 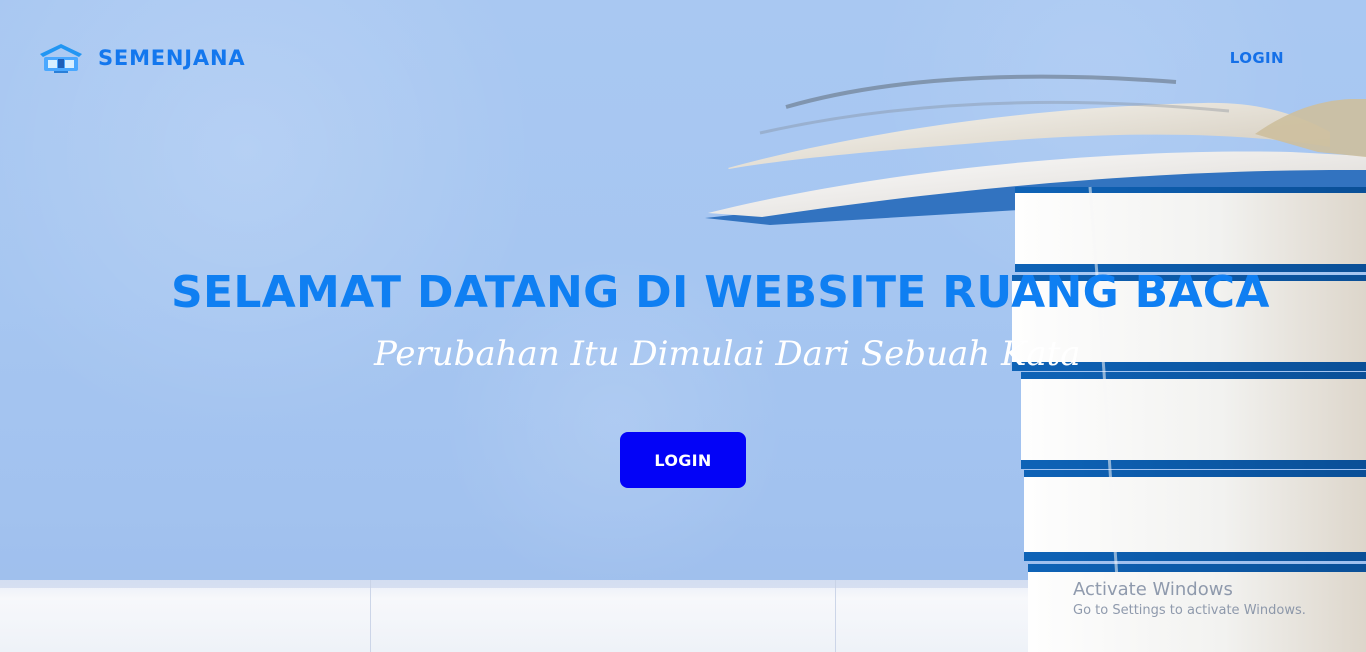 What do you see at coordinates (727, 354) in the screenshot?
I see `hero-subtitle: Perubahan Itu Dimulai Dari Sebuah Kata` at bounding box center [727, 354].